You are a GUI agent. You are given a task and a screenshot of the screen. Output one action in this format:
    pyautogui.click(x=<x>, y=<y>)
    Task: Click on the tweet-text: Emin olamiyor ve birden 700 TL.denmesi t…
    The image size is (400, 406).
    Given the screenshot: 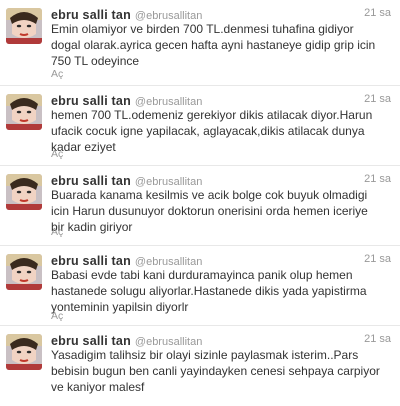 What is the action you would take?
    pyautogui.click(x=213, y=45)
    